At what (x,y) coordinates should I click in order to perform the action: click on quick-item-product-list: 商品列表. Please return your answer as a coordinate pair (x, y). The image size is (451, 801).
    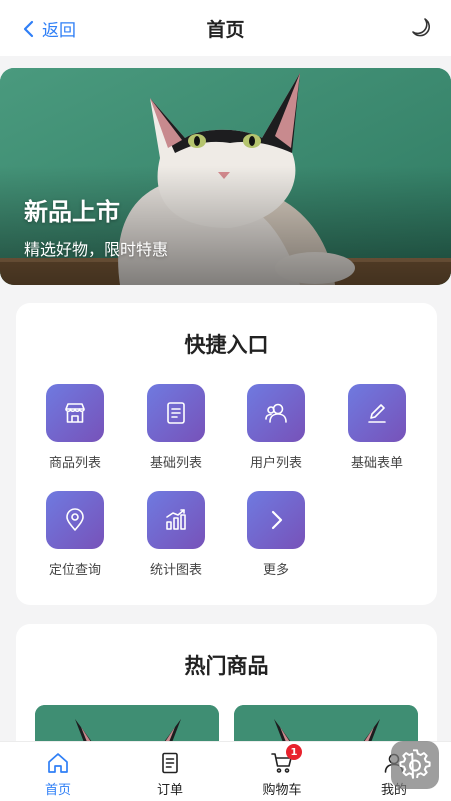
    Looking at the image, I should click on (75, 427).